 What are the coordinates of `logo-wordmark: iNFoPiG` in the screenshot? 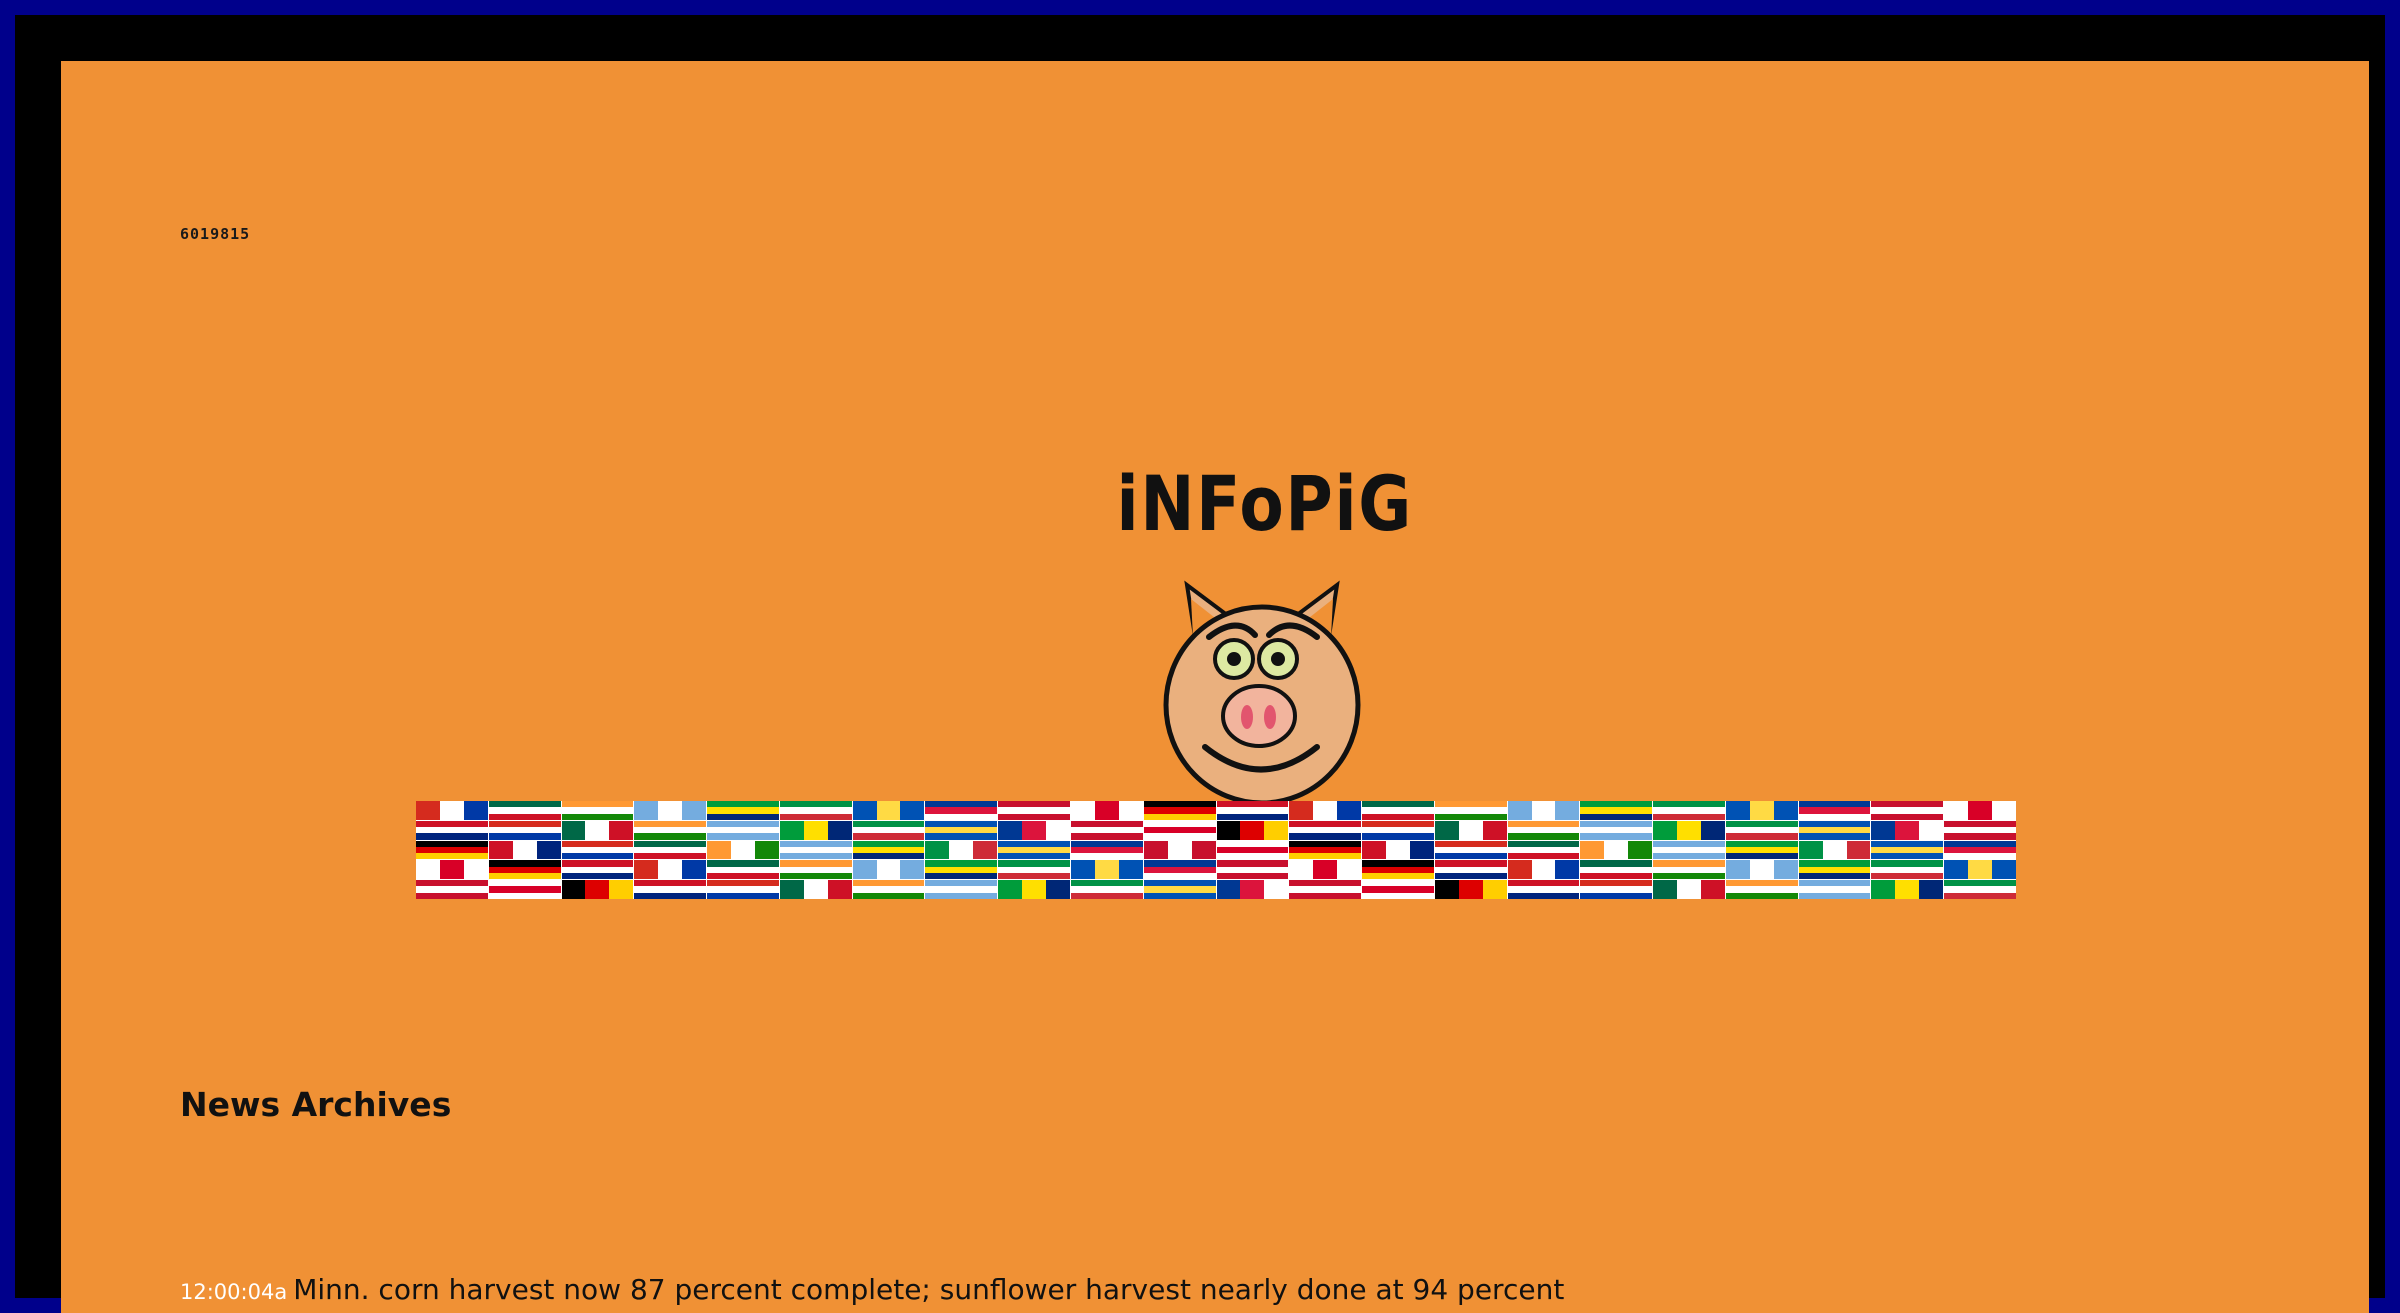 It's located at (1265, 503).